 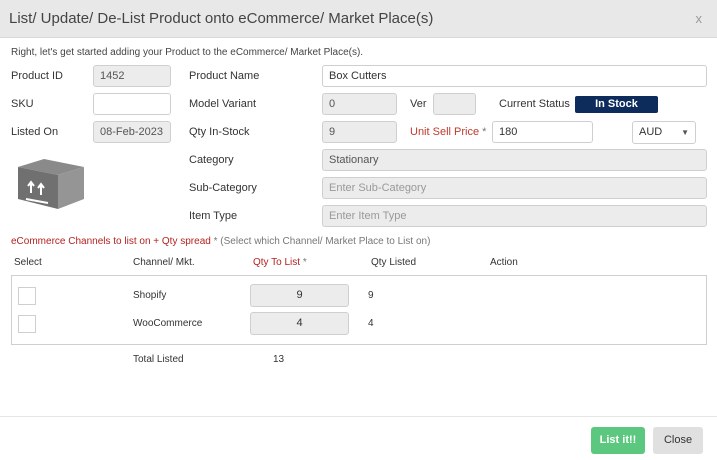 I want to click on header-qty-listed: Qty Listed, so click(x=394, y=262).